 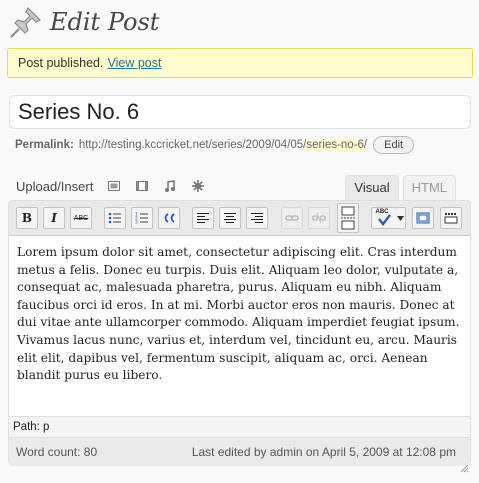 I want to click on publish-notice: Post published. View post, so click(x=240, y=63).